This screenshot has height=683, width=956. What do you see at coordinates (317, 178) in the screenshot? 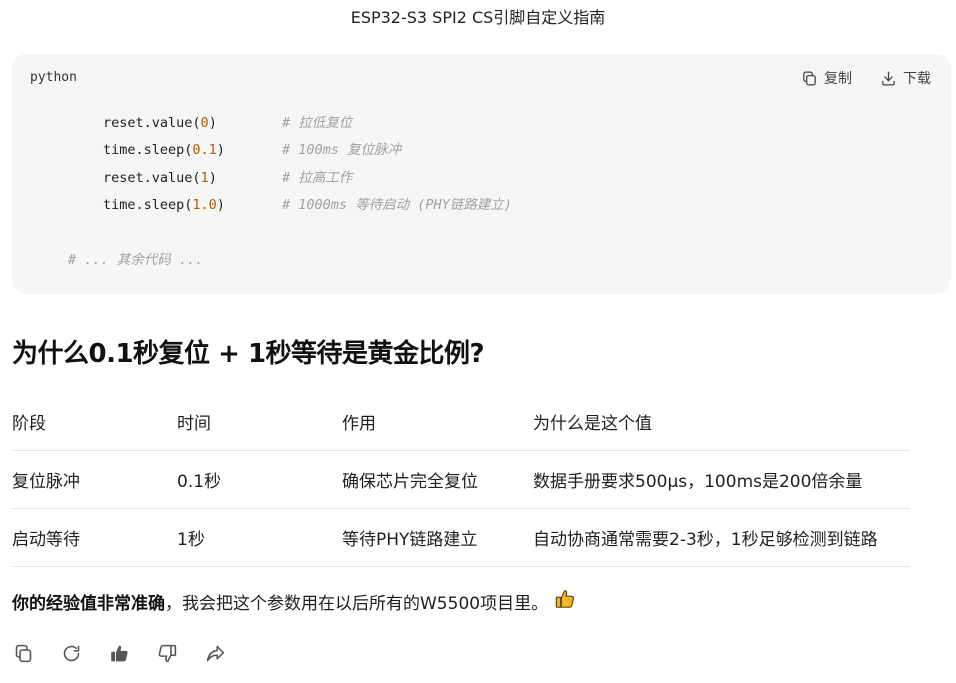
I see `code-comment: # 拉高工作` at bounding box center [317, 178].